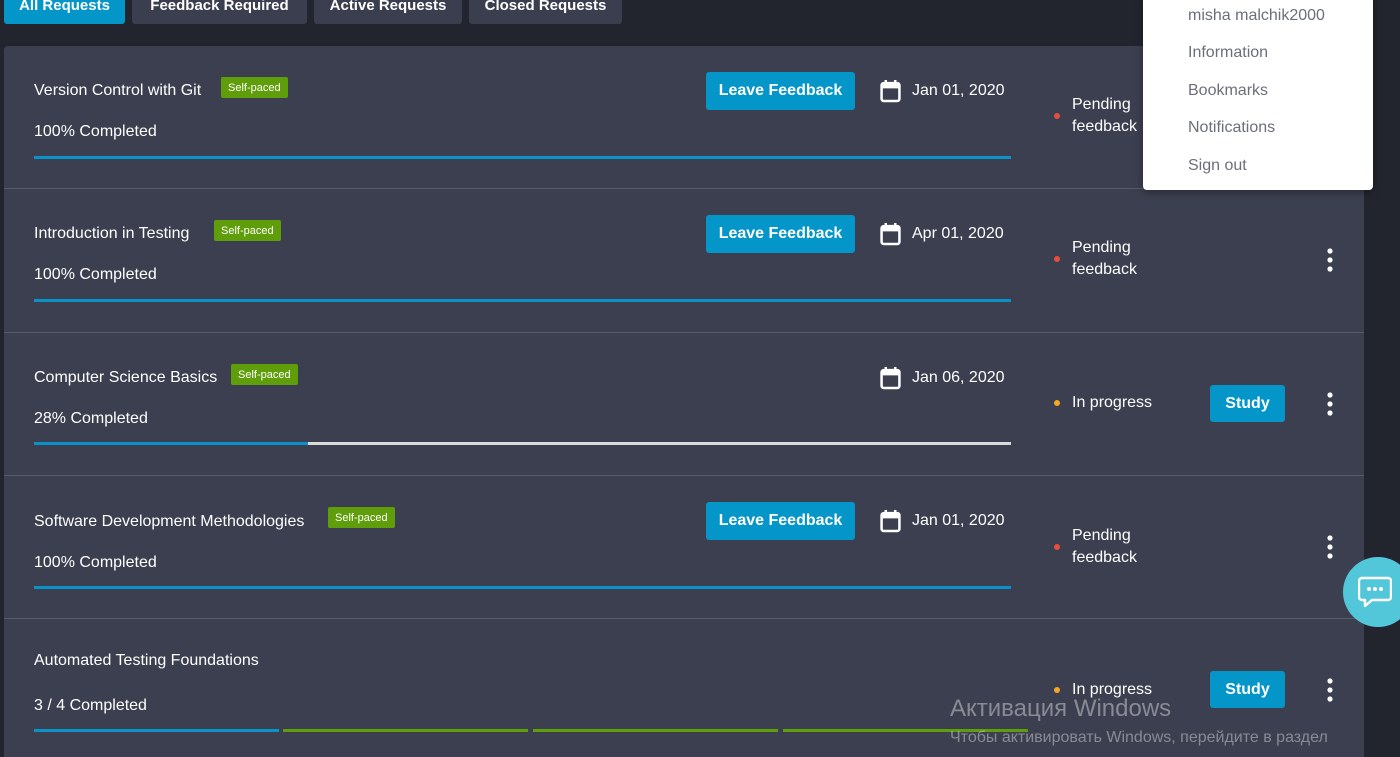 The height and width of the screenshot is (757, 1400). What do you see at coordinates (545, 12) in the screenshot?
I see `tab-closed-requests: Closed Requests` at bounding box center [545, 12].